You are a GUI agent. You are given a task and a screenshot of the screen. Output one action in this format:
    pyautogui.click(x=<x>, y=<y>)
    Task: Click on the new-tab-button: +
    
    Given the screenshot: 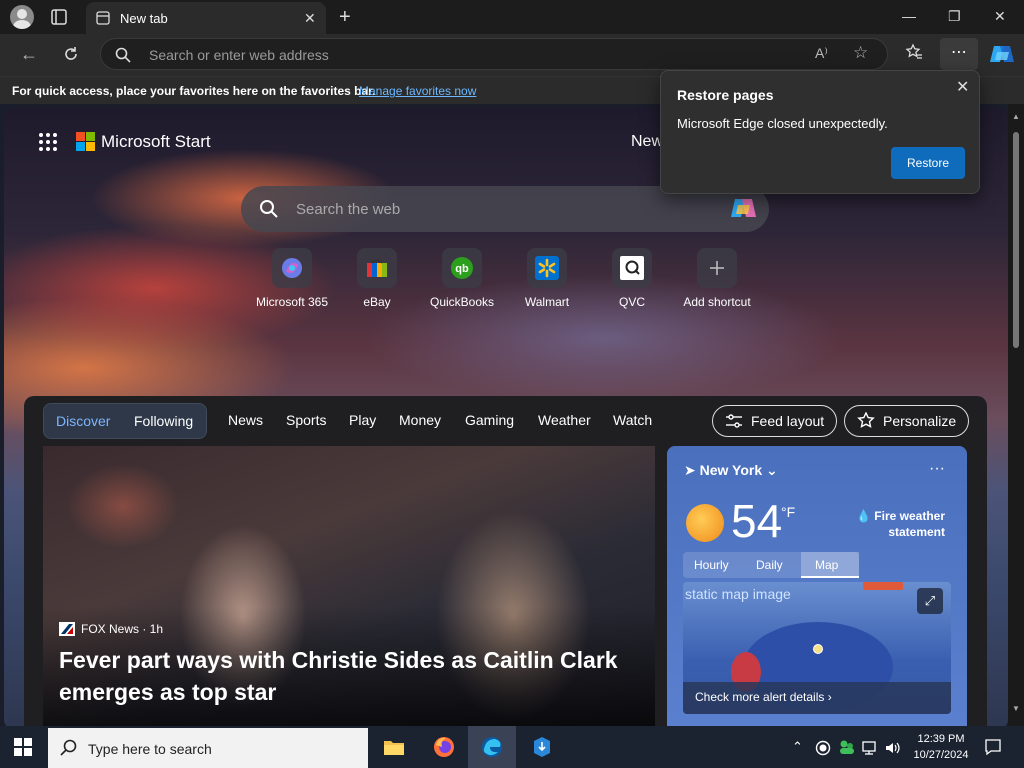 What is the action you would take?
    pyautogui.click(x=345, y=17)
    